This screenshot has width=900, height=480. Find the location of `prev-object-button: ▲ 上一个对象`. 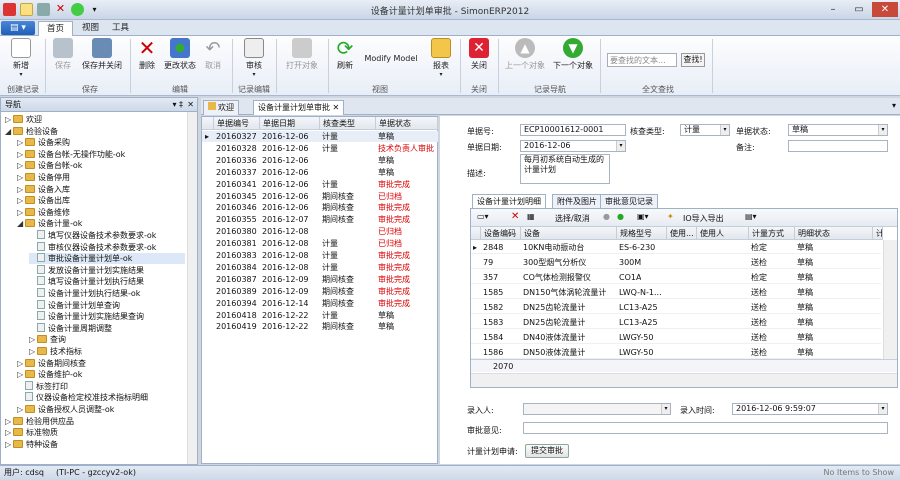

prev-object-button: ▲ 上一个对象 is located at coordinates (525, 54).